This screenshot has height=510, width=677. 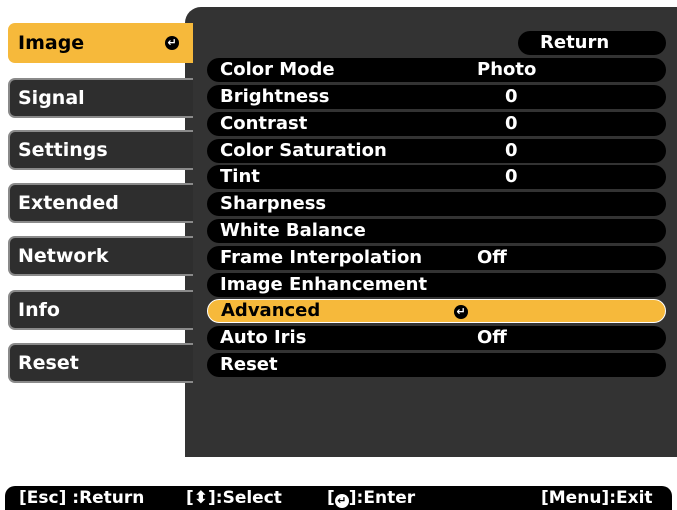 I want to click on tab-label: Network, so click(x=63, y=256).